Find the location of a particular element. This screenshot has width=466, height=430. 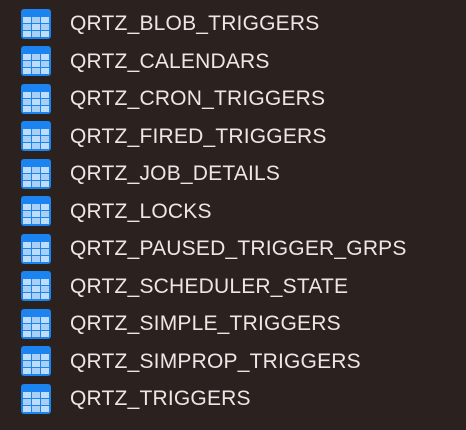

table-name: QRTZ_TRIGGERS is located at coordinates (160, 399).